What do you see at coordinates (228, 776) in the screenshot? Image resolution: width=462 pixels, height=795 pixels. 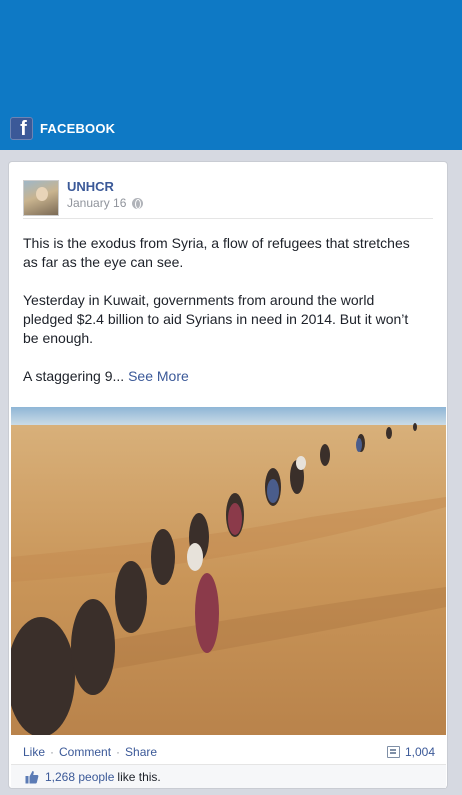 I see `likes-bar: 1,268 people like this.` at bounding box center [228, 776].